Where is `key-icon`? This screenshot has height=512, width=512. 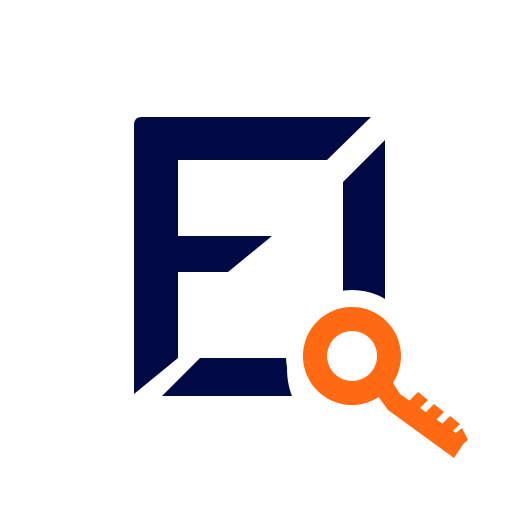
key-icon is located at coordinates (385, 382).